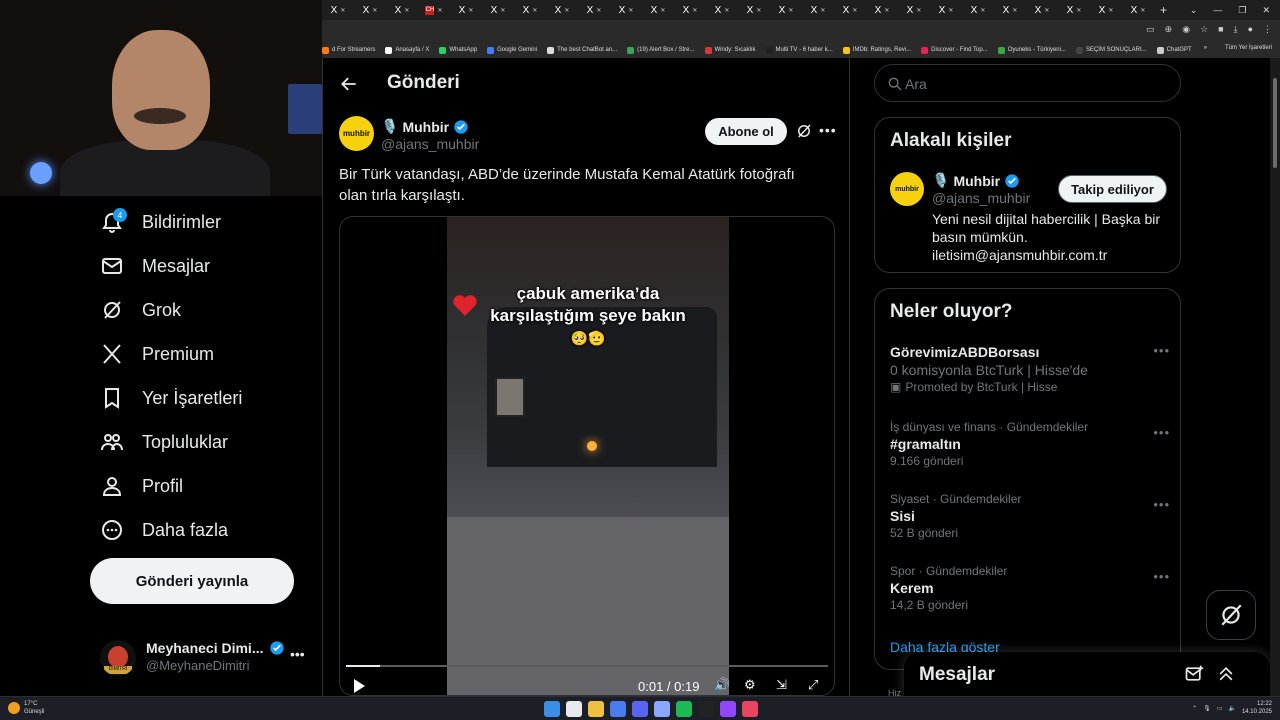  Describe the element at coordinates (1217, 10) in the screenshot. I see `minimize-icon: —` at that location.